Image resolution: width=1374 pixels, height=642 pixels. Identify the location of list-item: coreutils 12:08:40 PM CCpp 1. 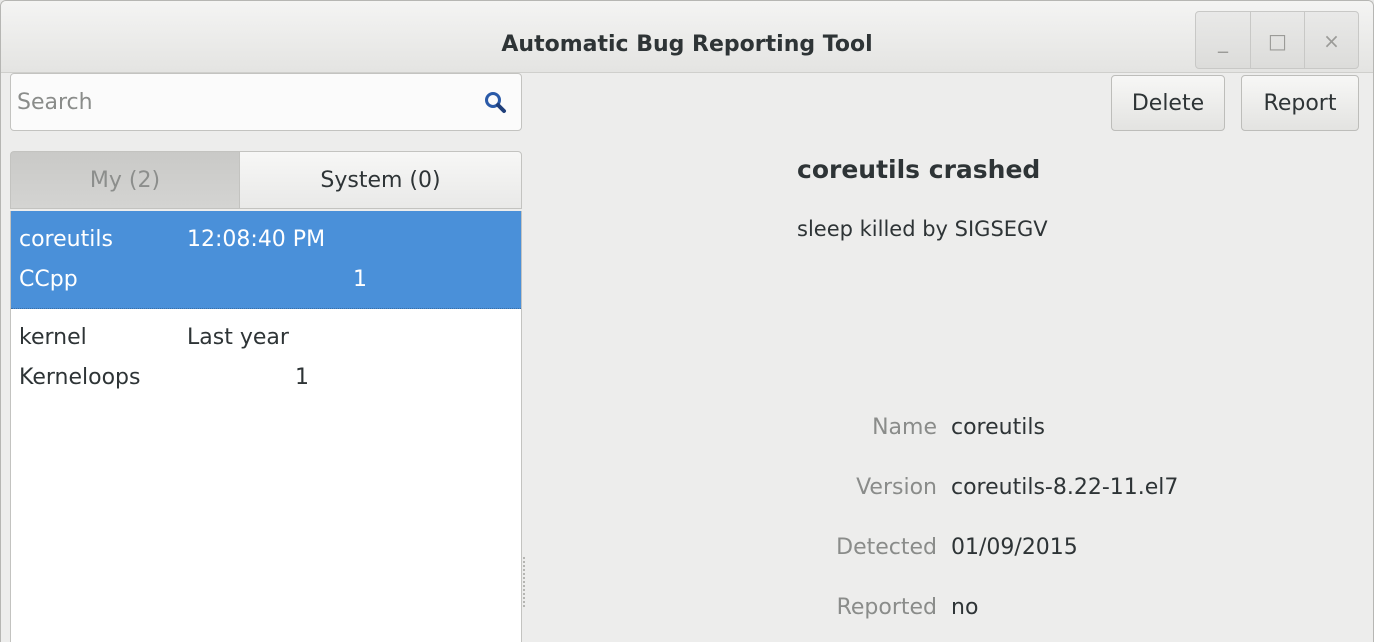
(266, 260).